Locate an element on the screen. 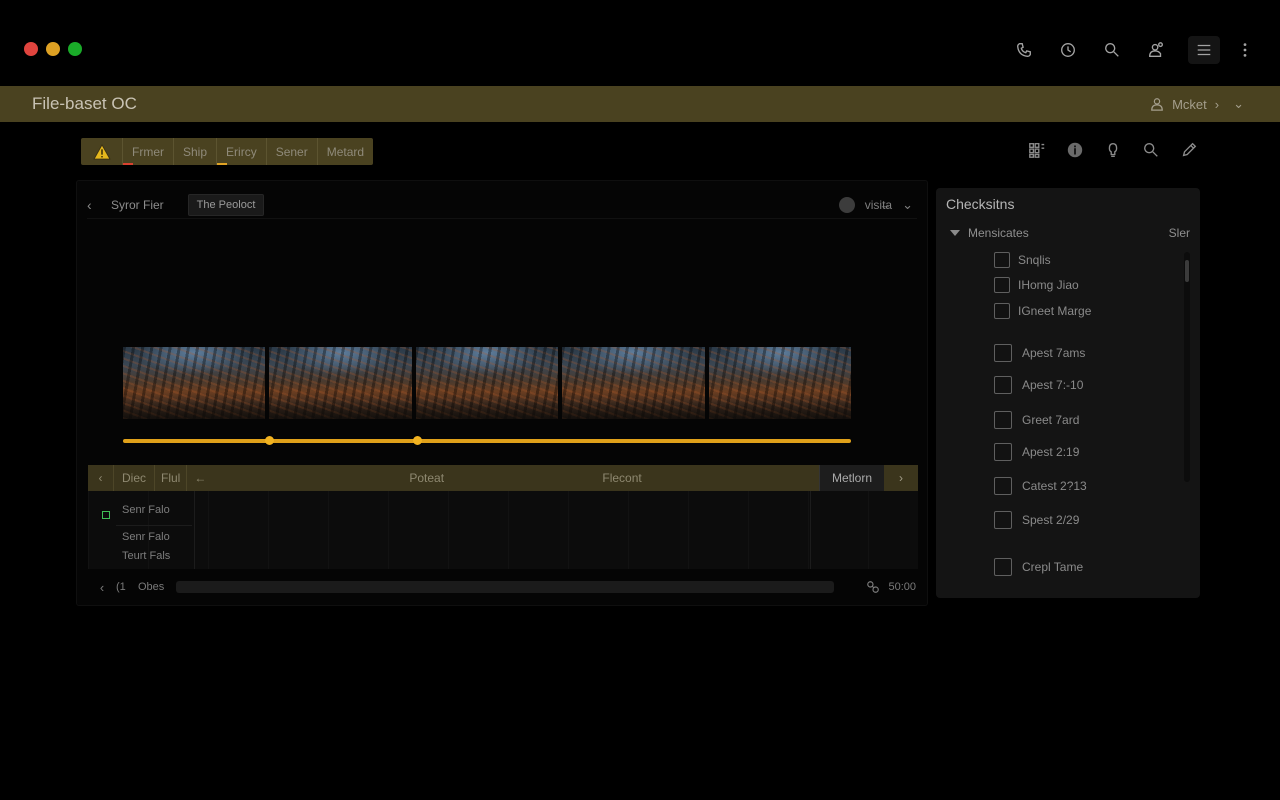  user-menu: Mcket › ⌄ is located at coordinates (1199, 104).